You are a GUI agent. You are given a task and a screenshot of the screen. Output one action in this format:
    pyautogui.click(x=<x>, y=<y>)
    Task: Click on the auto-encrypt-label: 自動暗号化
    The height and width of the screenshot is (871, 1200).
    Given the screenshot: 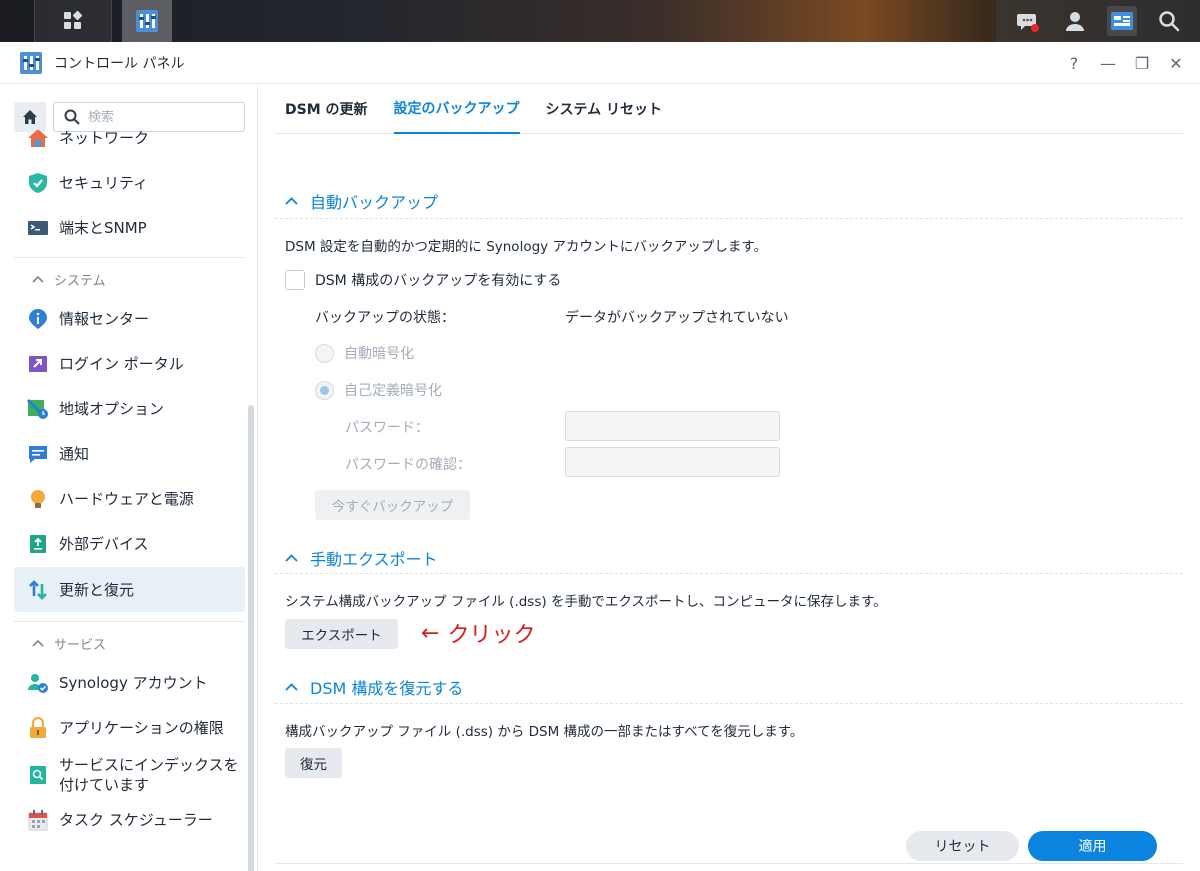 What is the action you would take?
    pyautogui.click(x=379, y=354)
    